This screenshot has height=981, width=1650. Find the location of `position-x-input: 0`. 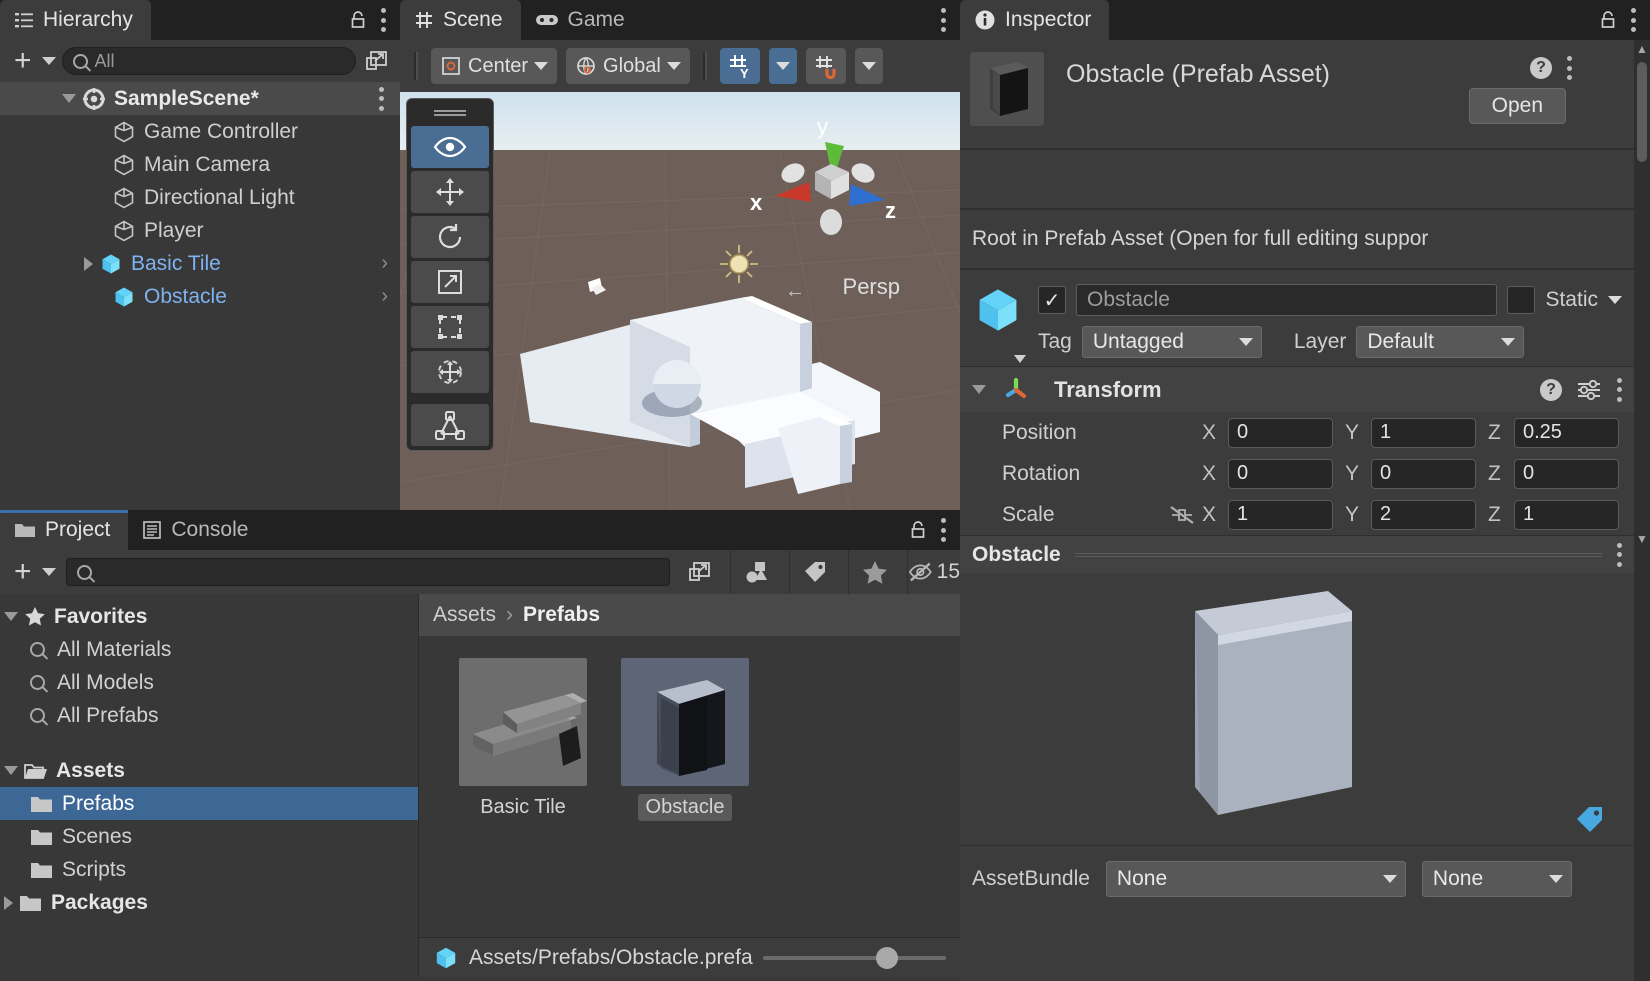

position-x-input: 0 is located at coordinates (1280, 432).